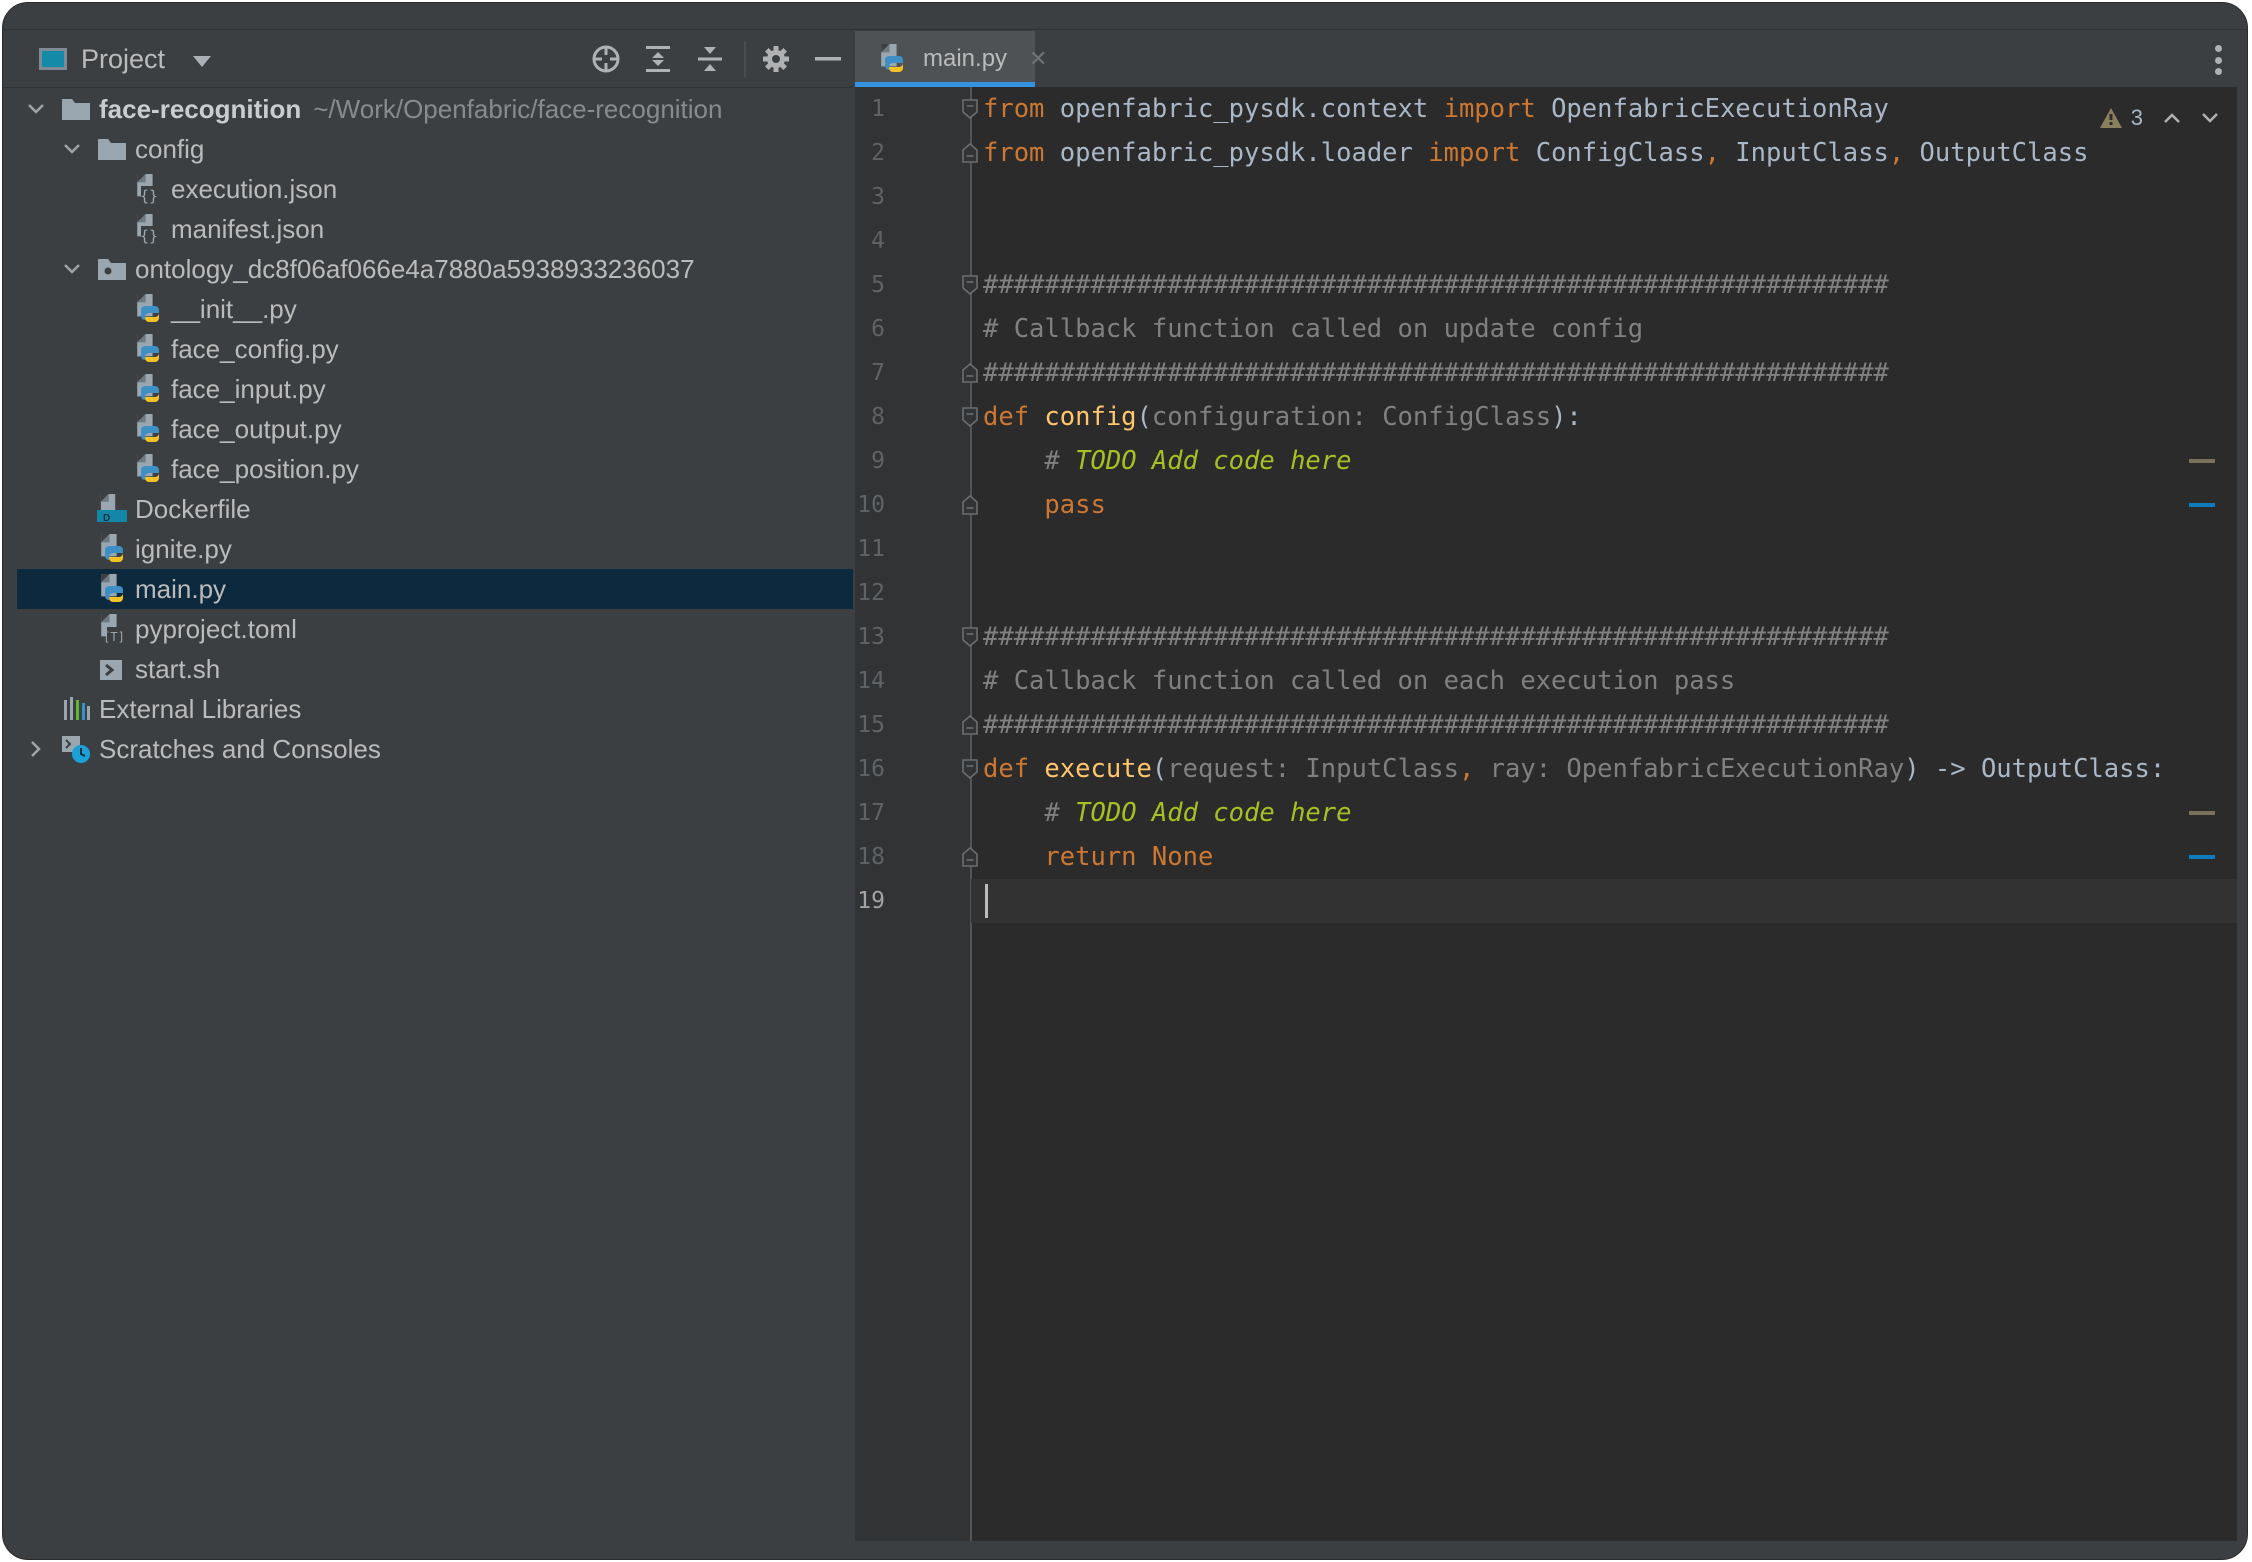 This screenshot has width=2252, height=1562. I want to click on expand-all-button, so click(658, 59).